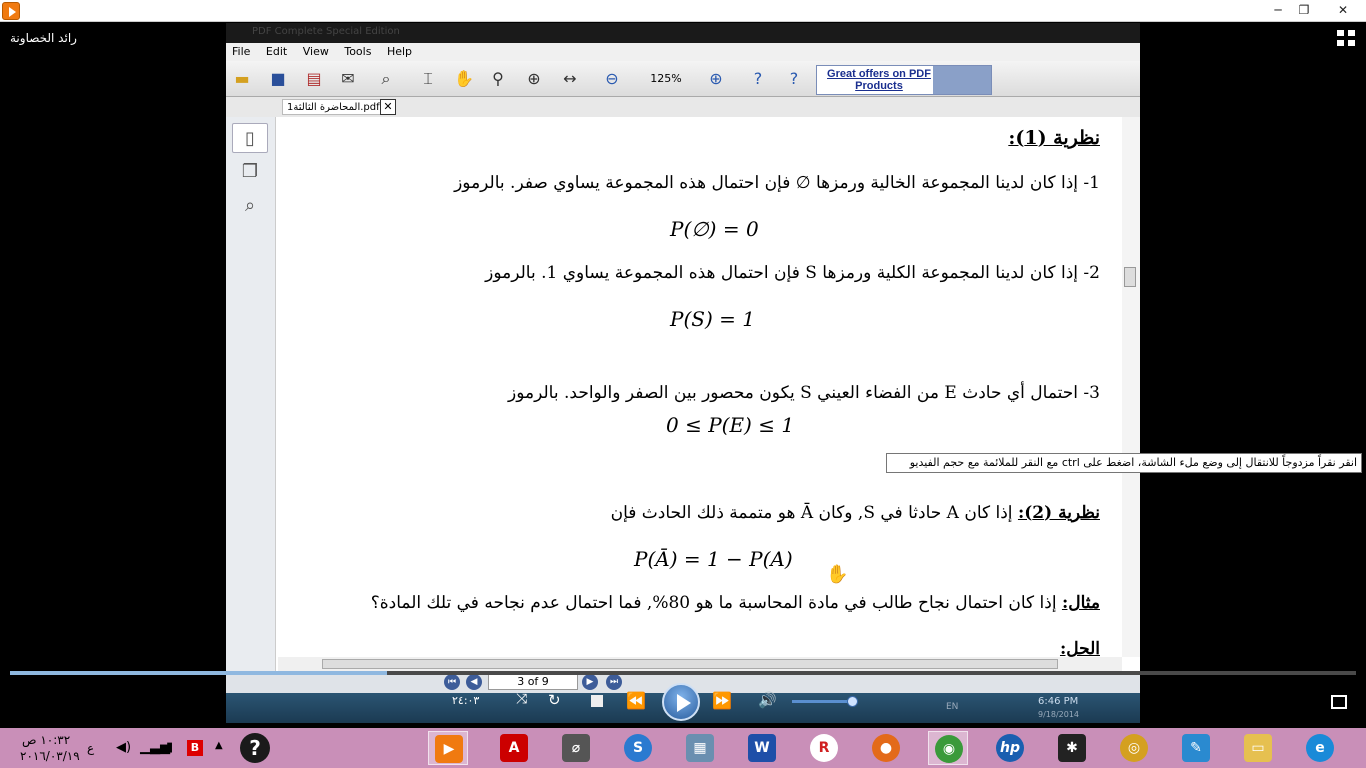 The width and height of the screenshot is (1366, 768). What do you see at coordinates (90, 748) in the screenshot?
I see `input-language: ع` at bounding box center [90, 748].